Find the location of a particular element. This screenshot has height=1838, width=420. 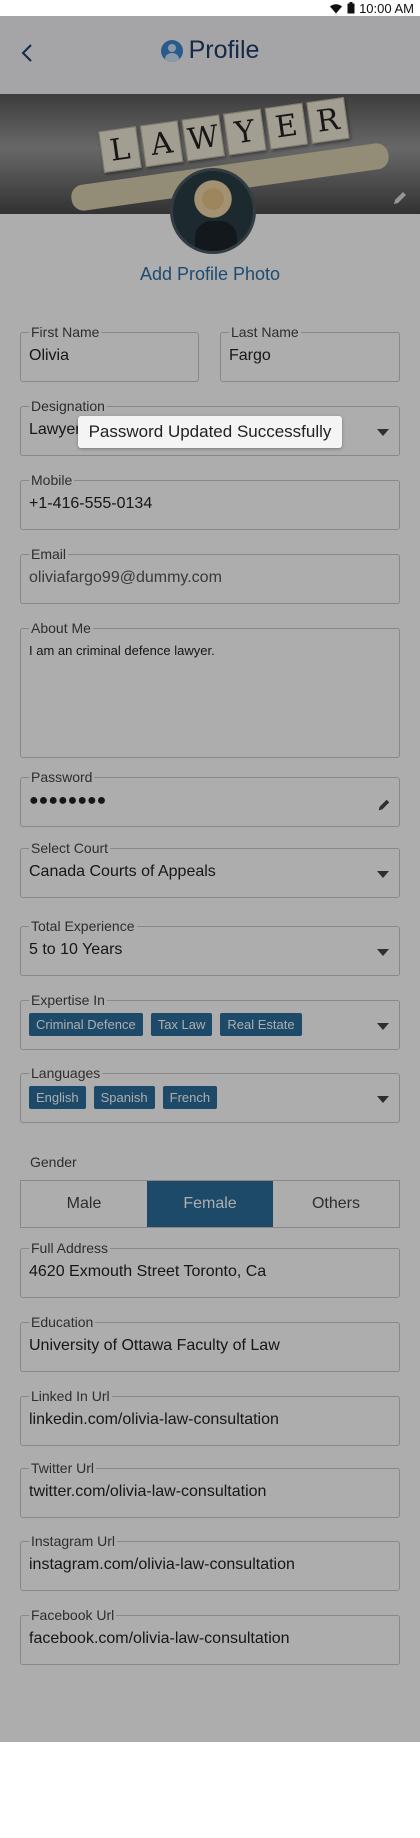

first-name-value: Olivia is located at coordinates (49, 355).